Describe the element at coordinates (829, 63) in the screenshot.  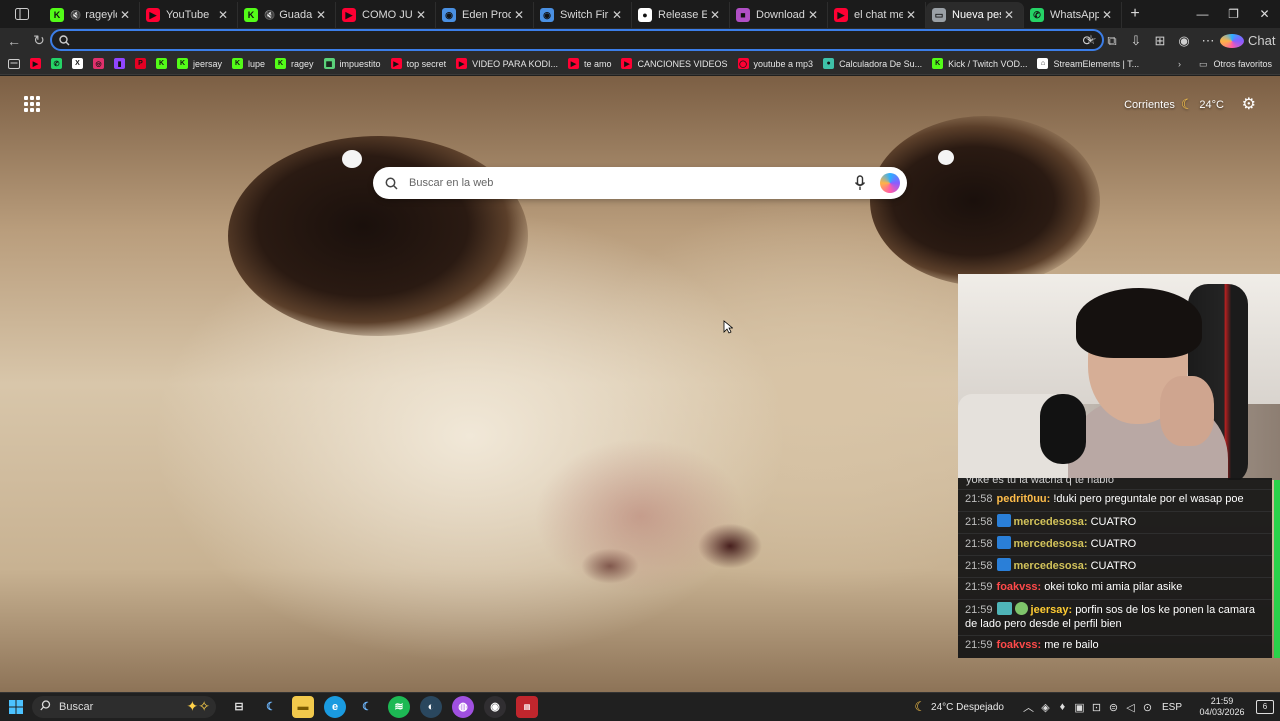
I see `calc-icon: ●` at that location.